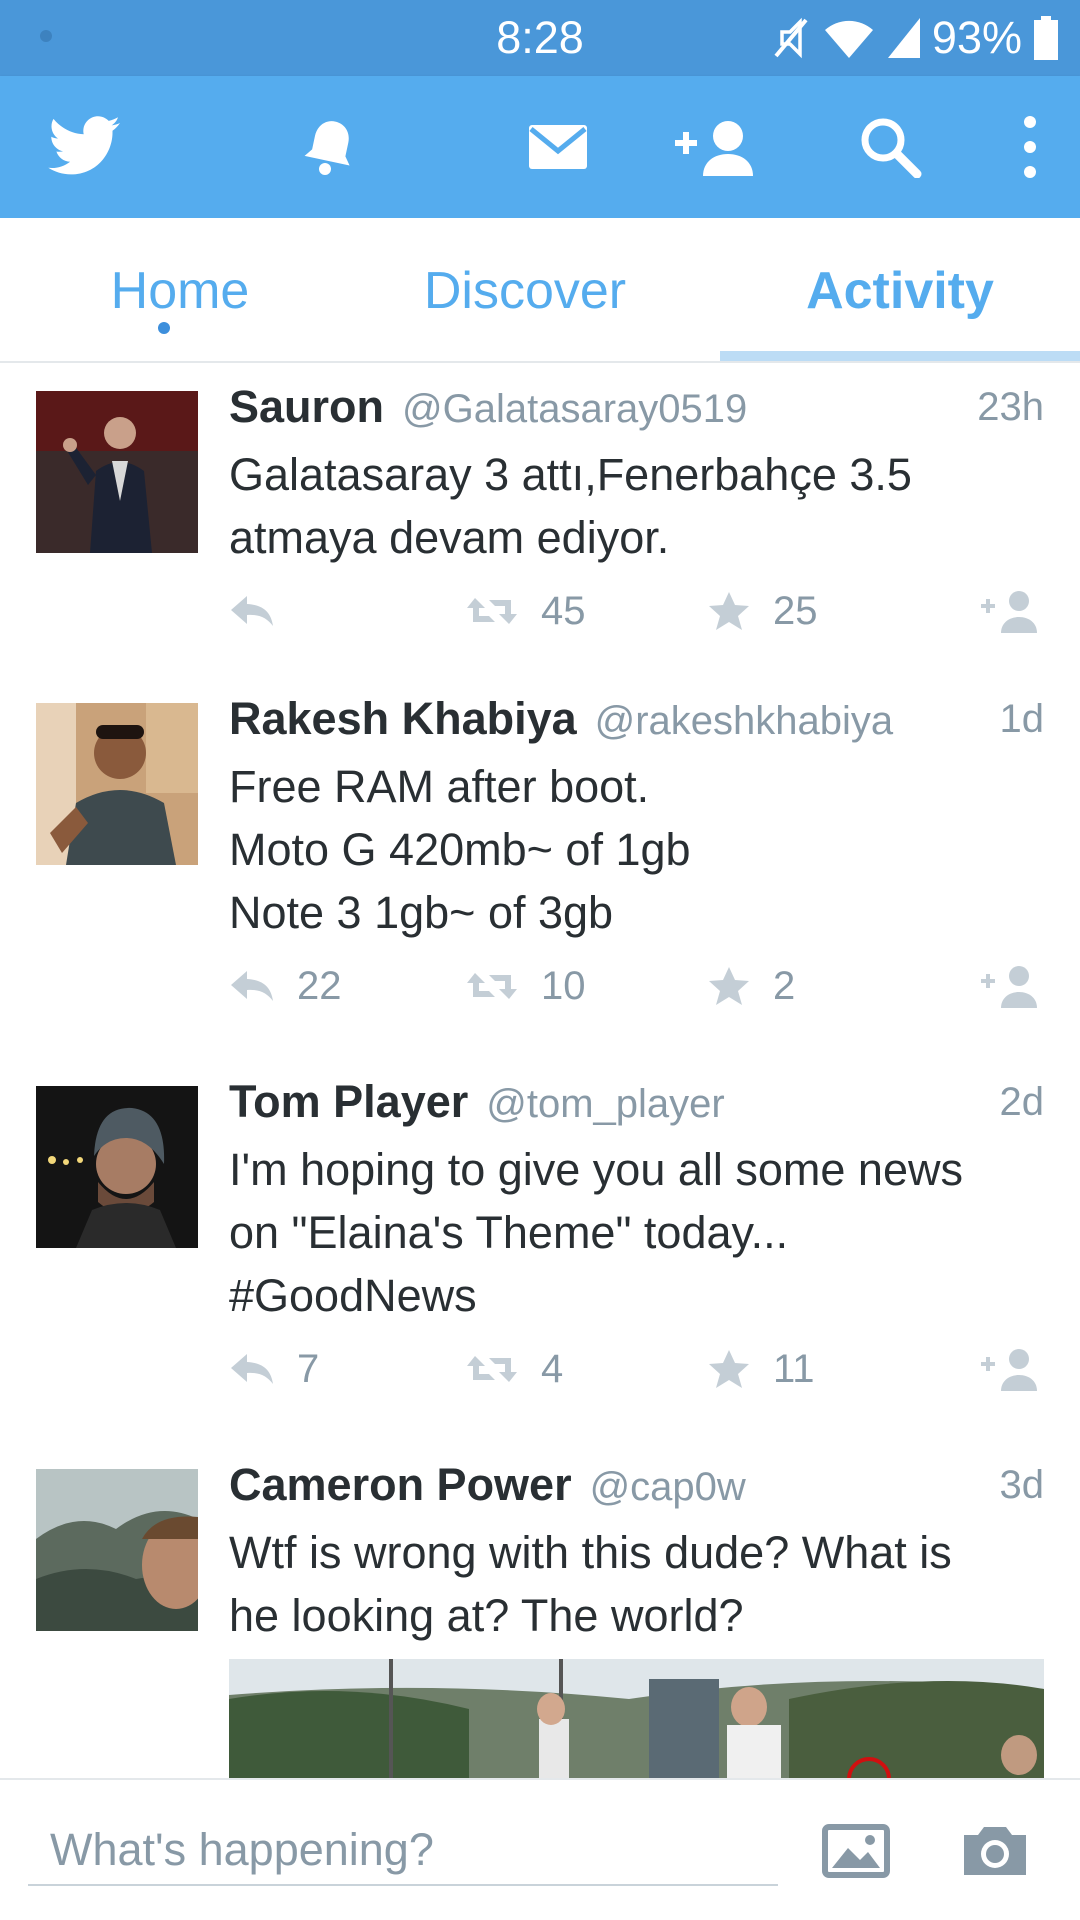 The width and height of the screenshot is (1080, 1920). I want to click on battery-icon, so click(1046, 38).